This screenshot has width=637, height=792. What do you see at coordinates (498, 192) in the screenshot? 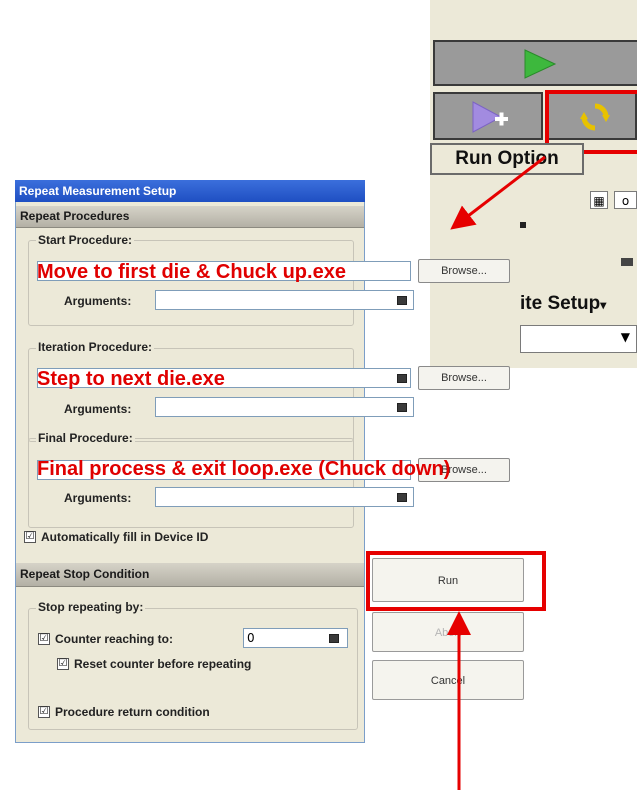
I see `arrow-to-repeat-procedures` at bounding box center [498, 192].